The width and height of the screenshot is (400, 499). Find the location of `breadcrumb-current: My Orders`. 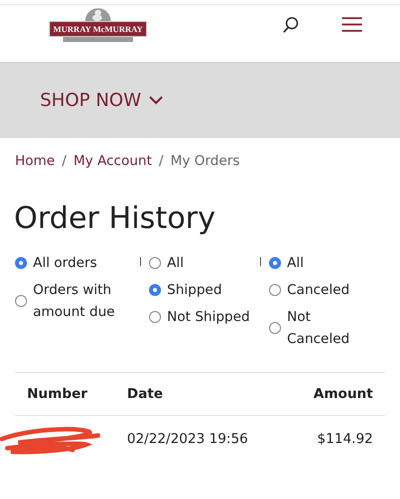

breadcrumb-current: My Orders is located at coordinates (205, 161).